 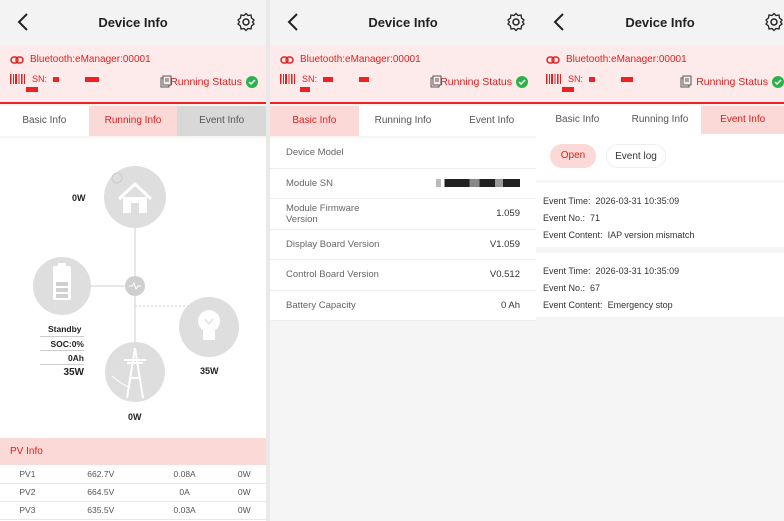 I want to click on event-no: 67, so click(x=595, y=288).